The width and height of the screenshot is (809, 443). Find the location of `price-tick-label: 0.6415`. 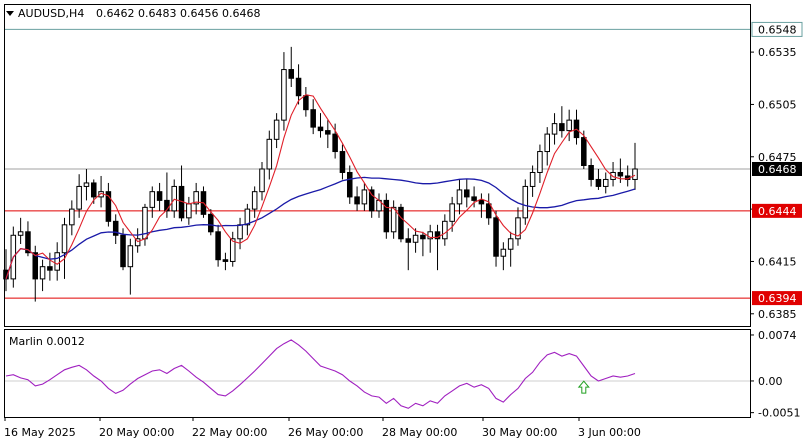

price-tick-label: 0.6415 is located at coordinates (777, 261).